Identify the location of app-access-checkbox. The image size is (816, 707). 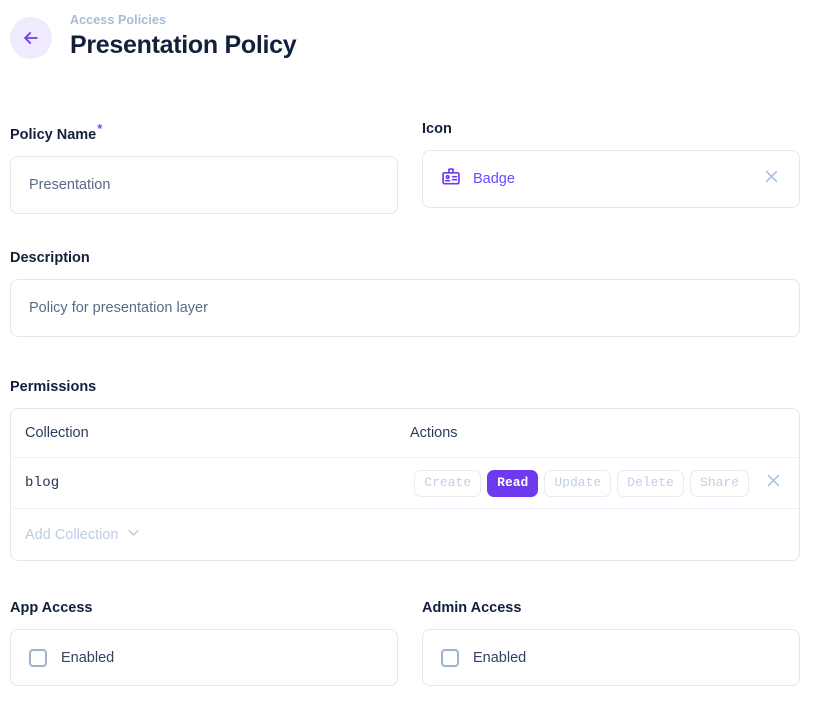
(38, 657).